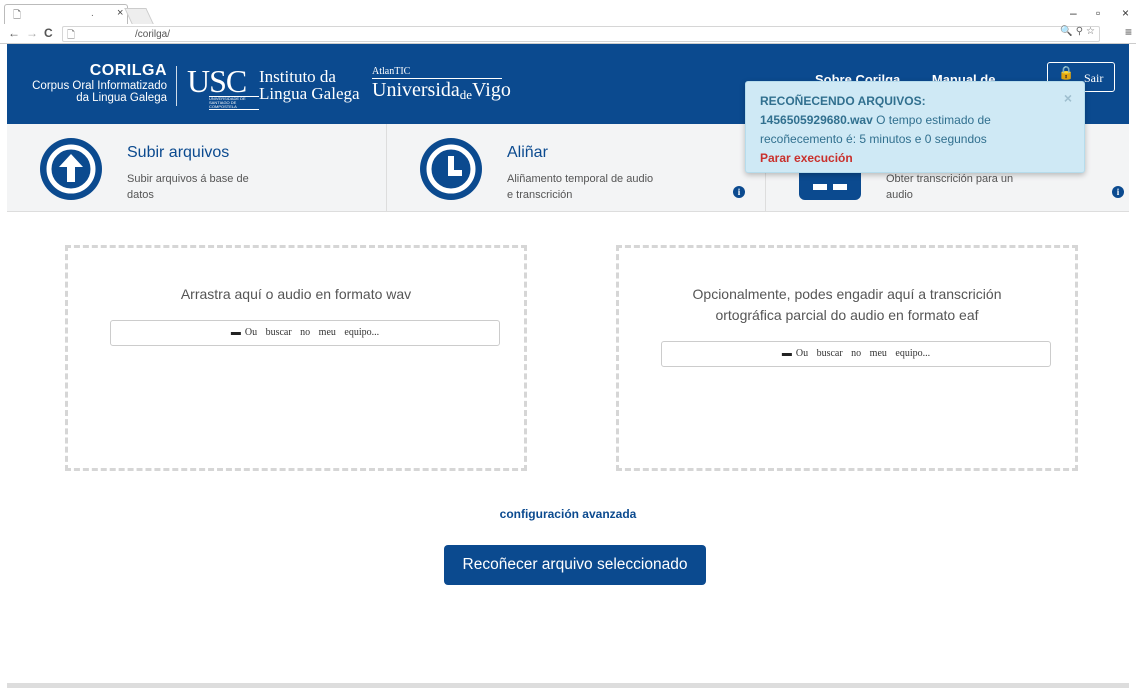  What do you see at coordinates (121, 98) in the screenshot?
I see `brand-subtitle-2: da Lingua Galega` at bounding box center [121, 98].